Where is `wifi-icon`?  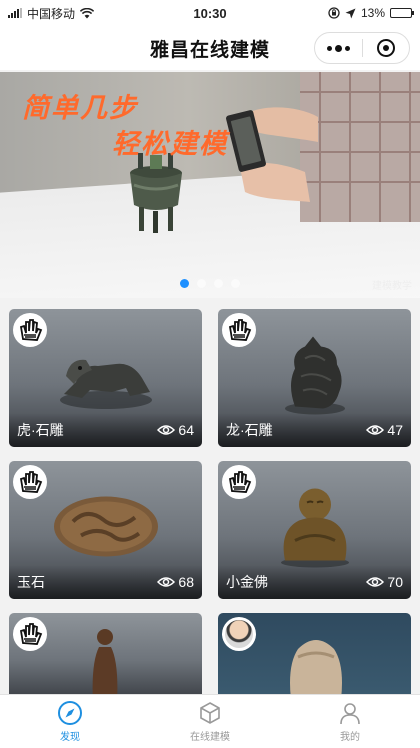
wifi-icon is located at coordinates (87, 12).